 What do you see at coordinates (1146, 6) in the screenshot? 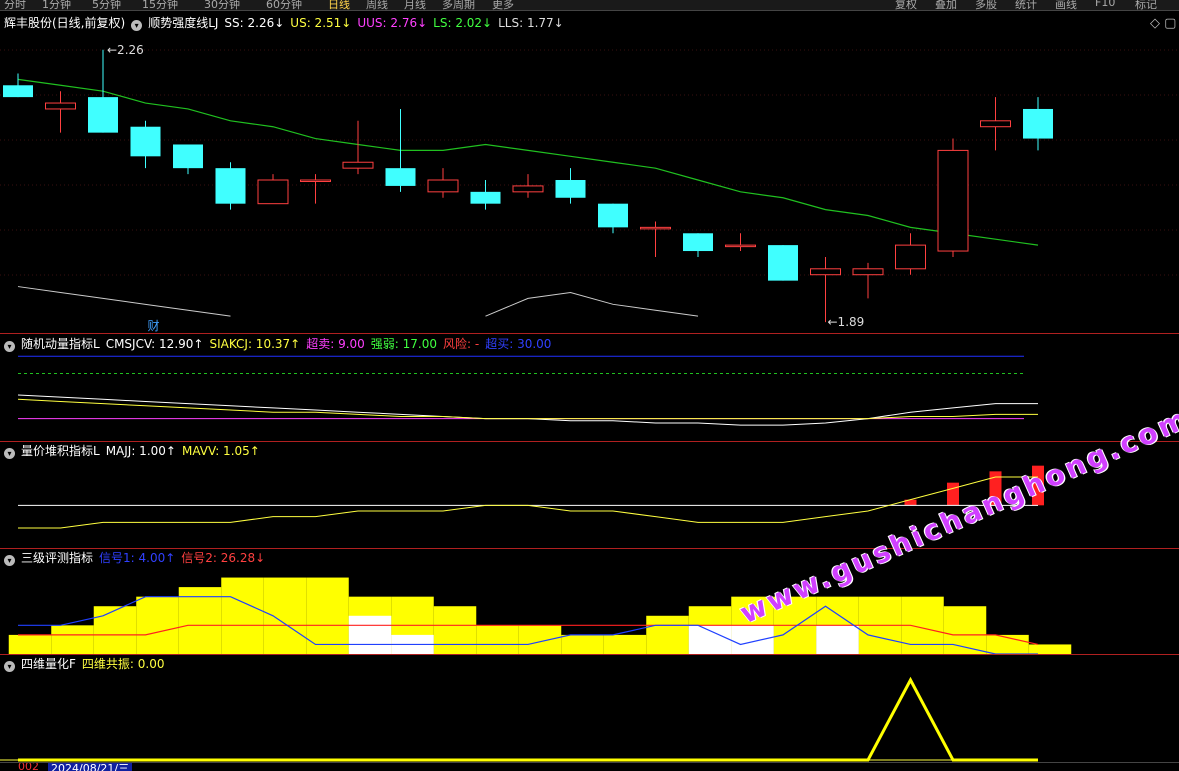
I see `tool-button-6: 标记` at bounding box center [1146, 6].